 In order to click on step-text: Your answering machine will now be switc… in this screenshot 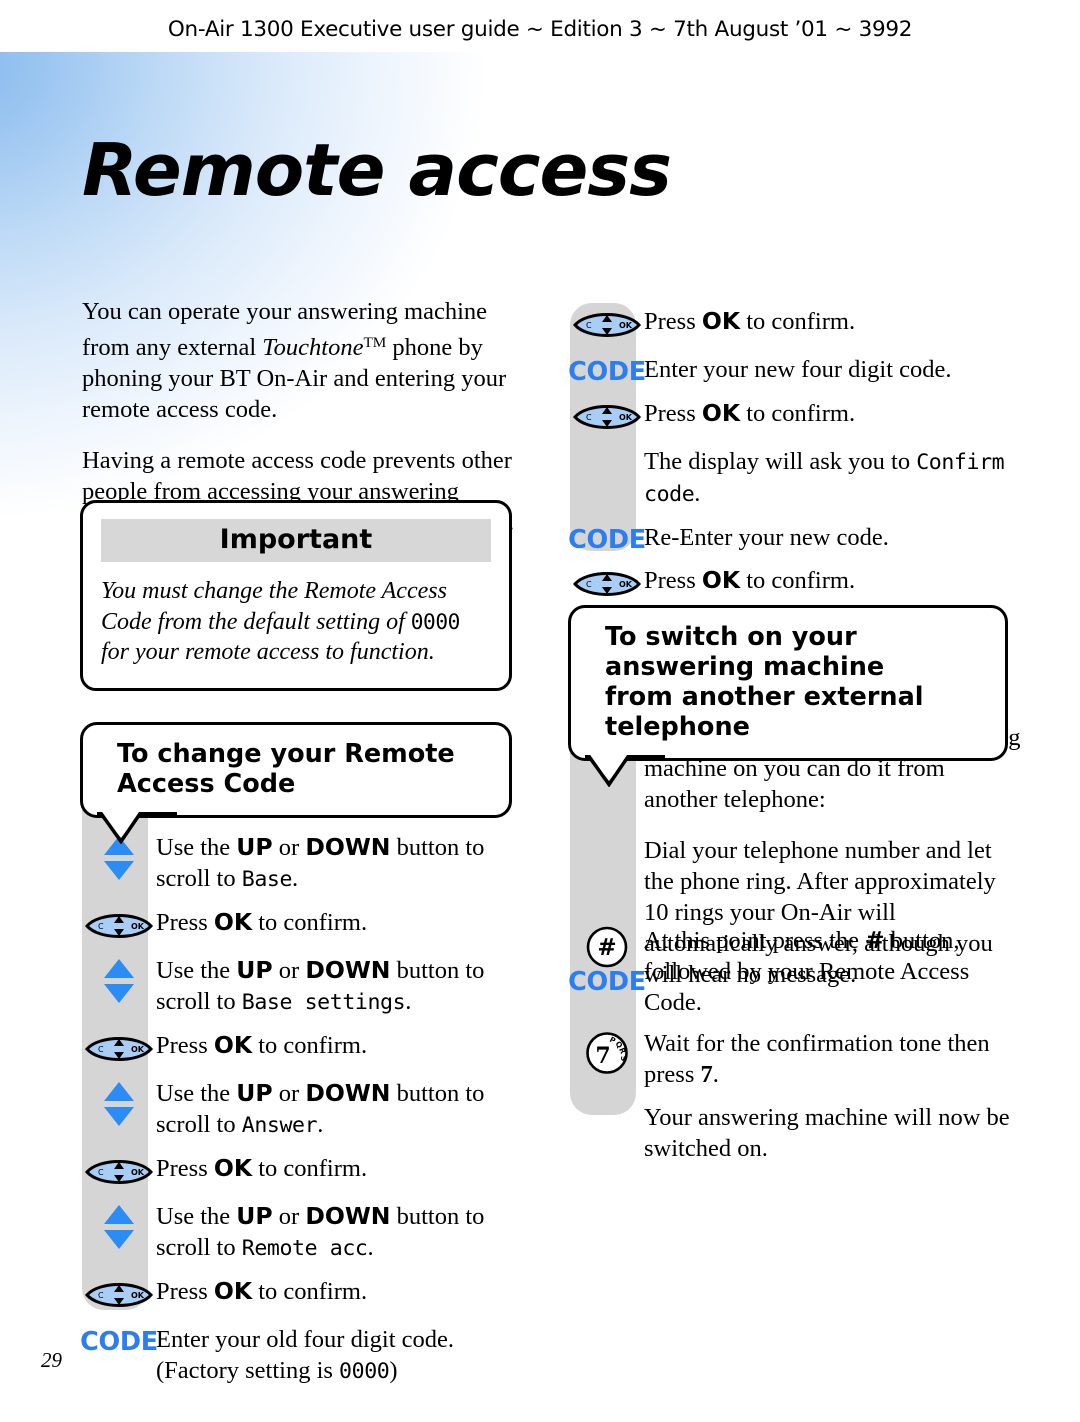, I will do `click(827, 1133)`.